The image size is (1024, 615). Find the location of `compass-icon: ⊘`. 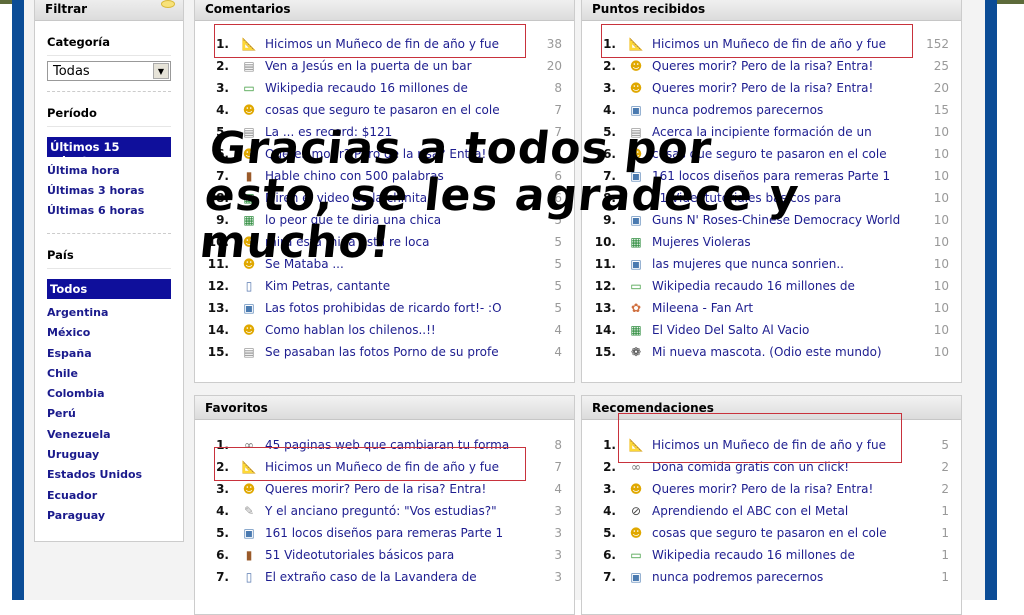

compass-icon: ⊘ is located at coordinates (636, 511).